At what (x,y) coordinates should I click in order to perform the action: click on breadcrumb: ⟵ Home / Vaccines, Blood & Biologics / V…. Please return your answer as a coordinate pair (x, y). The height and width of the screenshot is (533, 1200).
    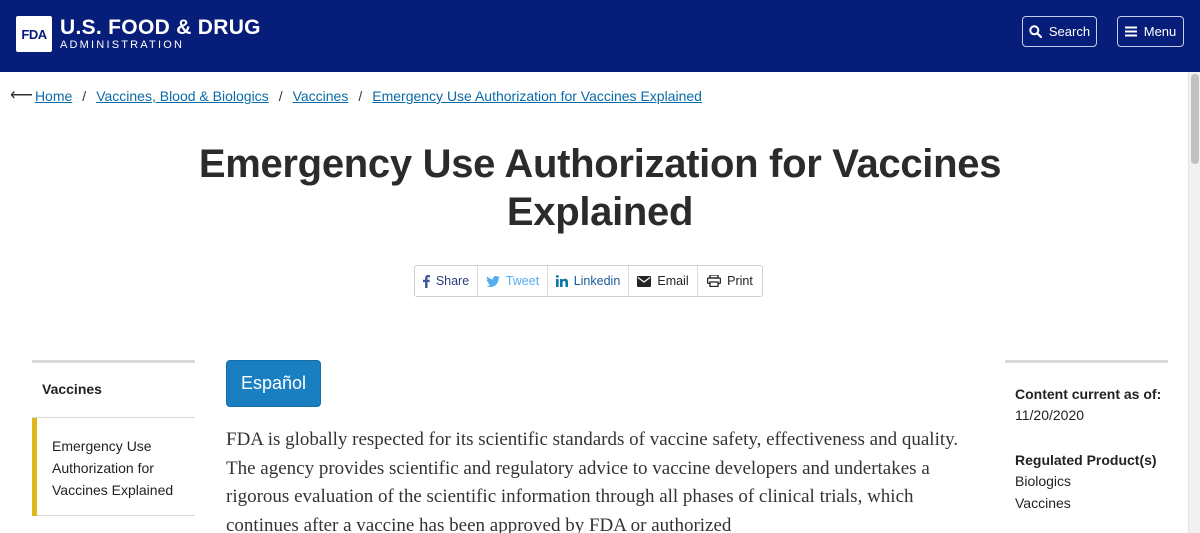
    Looking at the image, I should click on (356, 96).